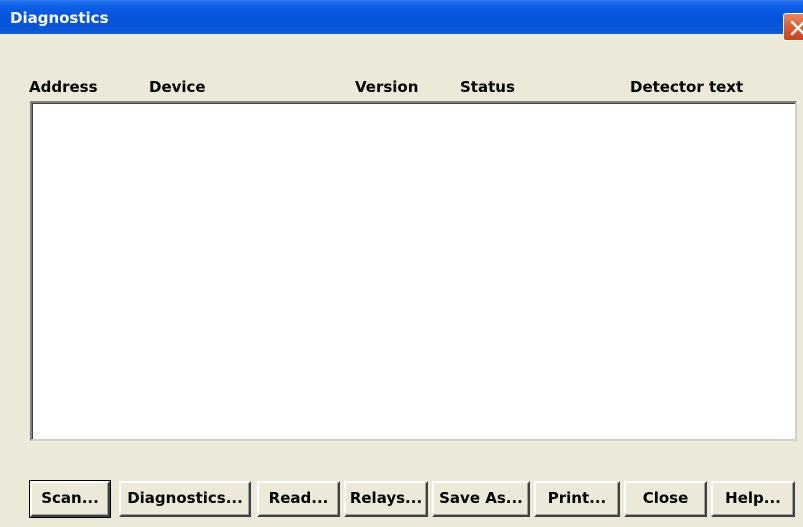 The height and width of the screenshot is (527, 803). Describe the element at coordinates (796, 28) in the screenshot. I see `close-icon` at that location.